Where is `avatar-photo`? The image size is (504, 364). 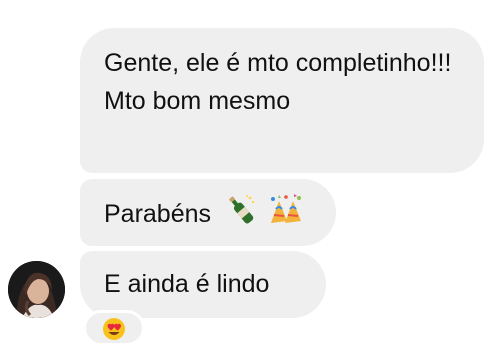 avatar-photo is located at coordinates (36, 289).